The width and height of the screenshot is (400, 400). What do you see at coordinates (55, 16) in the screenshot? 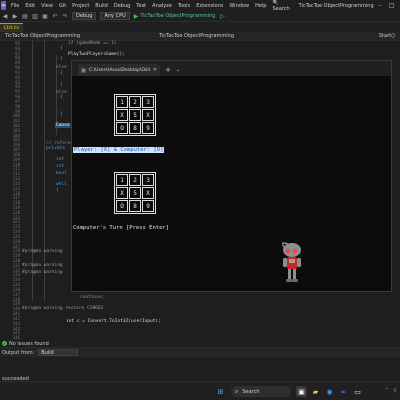
I see `undo-icon: ↶` at bounding box center [55, 16].